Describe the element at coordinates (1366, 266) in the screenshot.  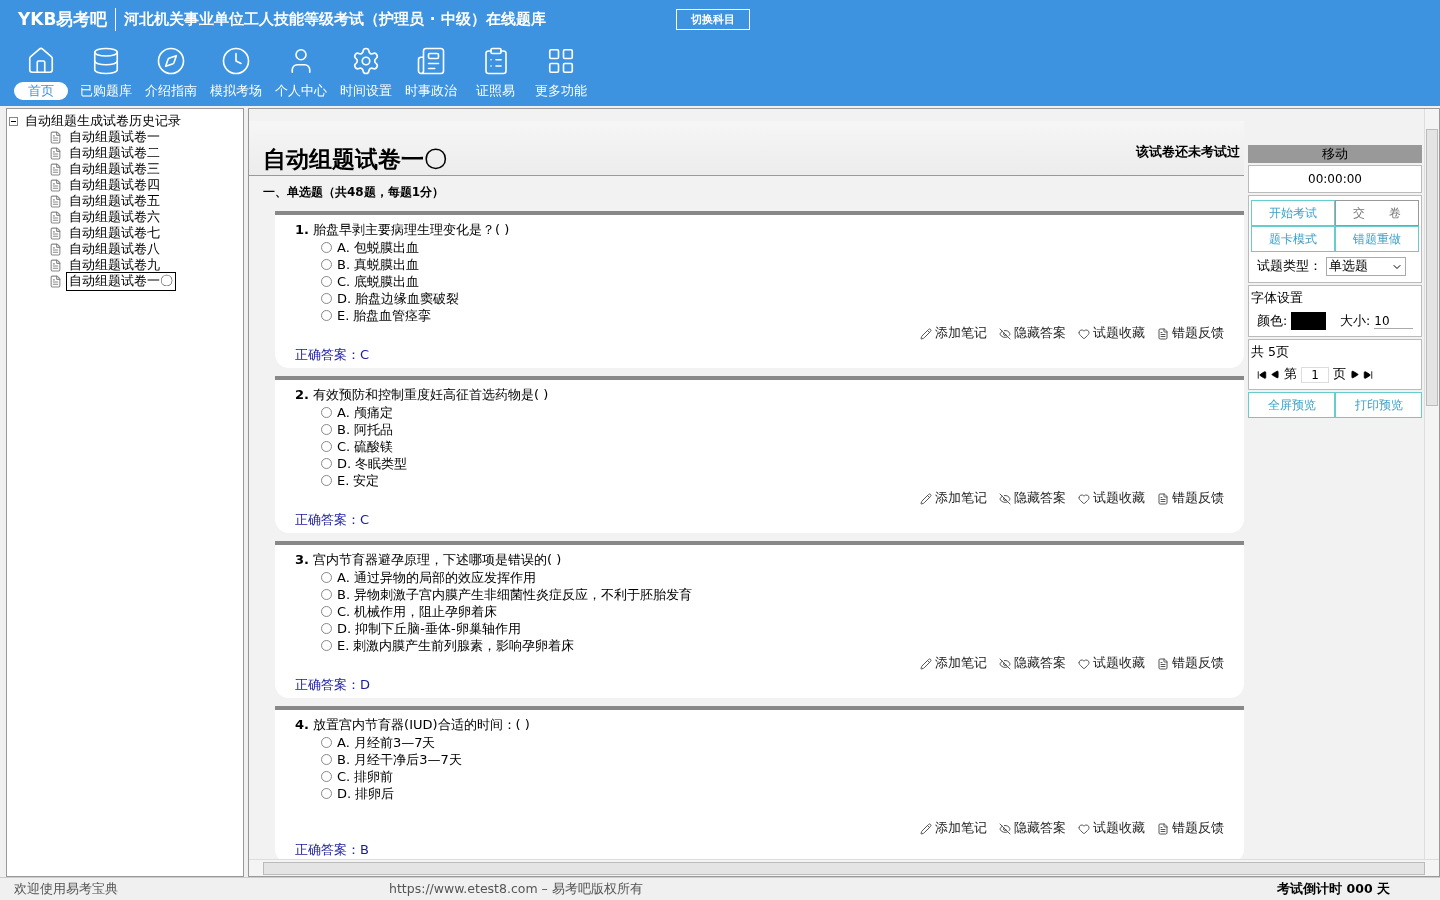
I see `type-select: 单选题` at that location.